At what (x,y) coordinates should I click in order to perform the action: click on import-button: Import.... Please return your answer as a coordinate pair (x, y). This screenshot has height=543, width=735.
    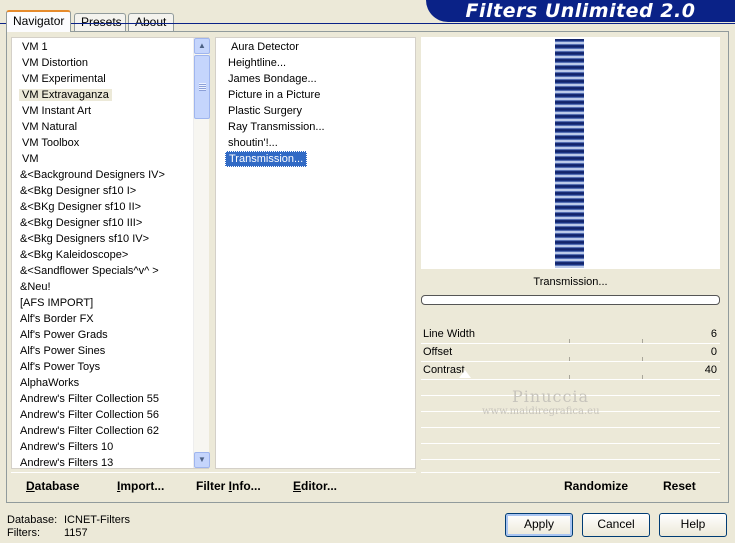
    Looking at the image, I should click on (140, 486).